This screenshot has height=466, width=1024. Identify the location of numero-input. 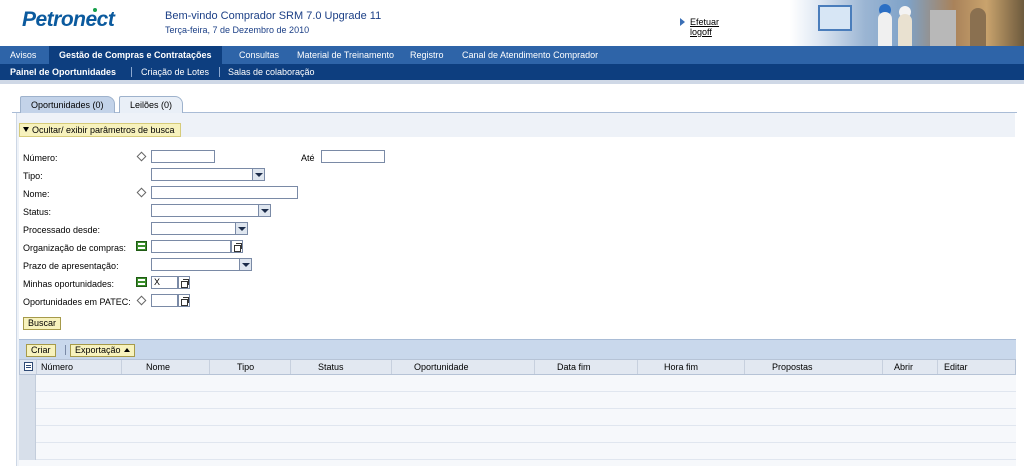
(183, 156).